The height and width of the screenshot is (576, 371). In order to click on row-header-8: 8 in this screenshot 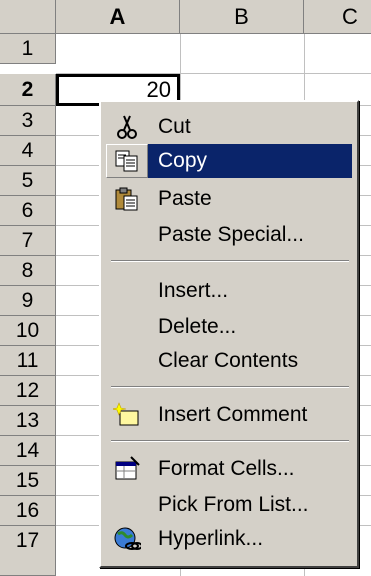, I will do `click(28, 271)`.